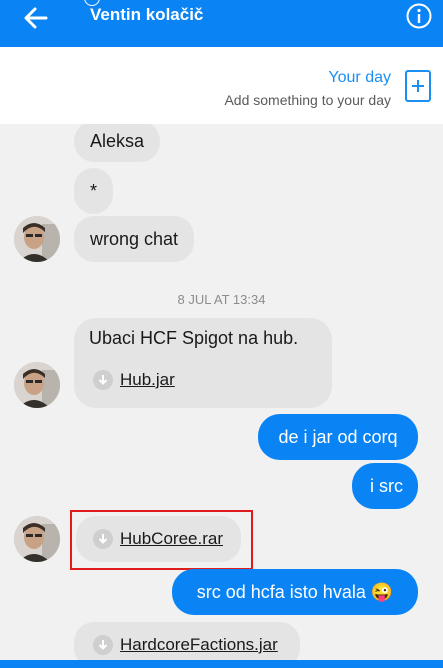  I want to click on message-bubble: i src, so click(385, 486).